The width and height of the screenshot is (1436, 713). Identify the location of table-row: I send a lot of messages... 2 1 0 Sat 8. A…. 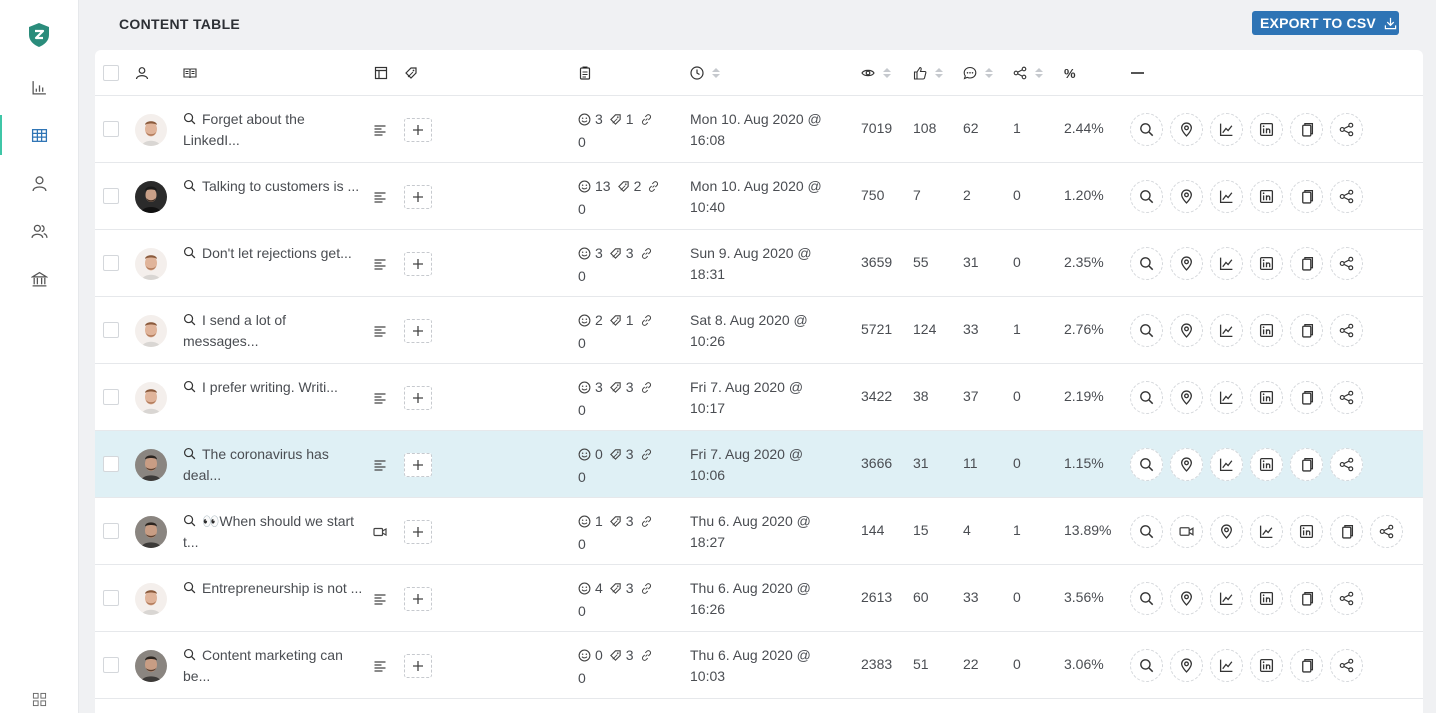
(759, 330).